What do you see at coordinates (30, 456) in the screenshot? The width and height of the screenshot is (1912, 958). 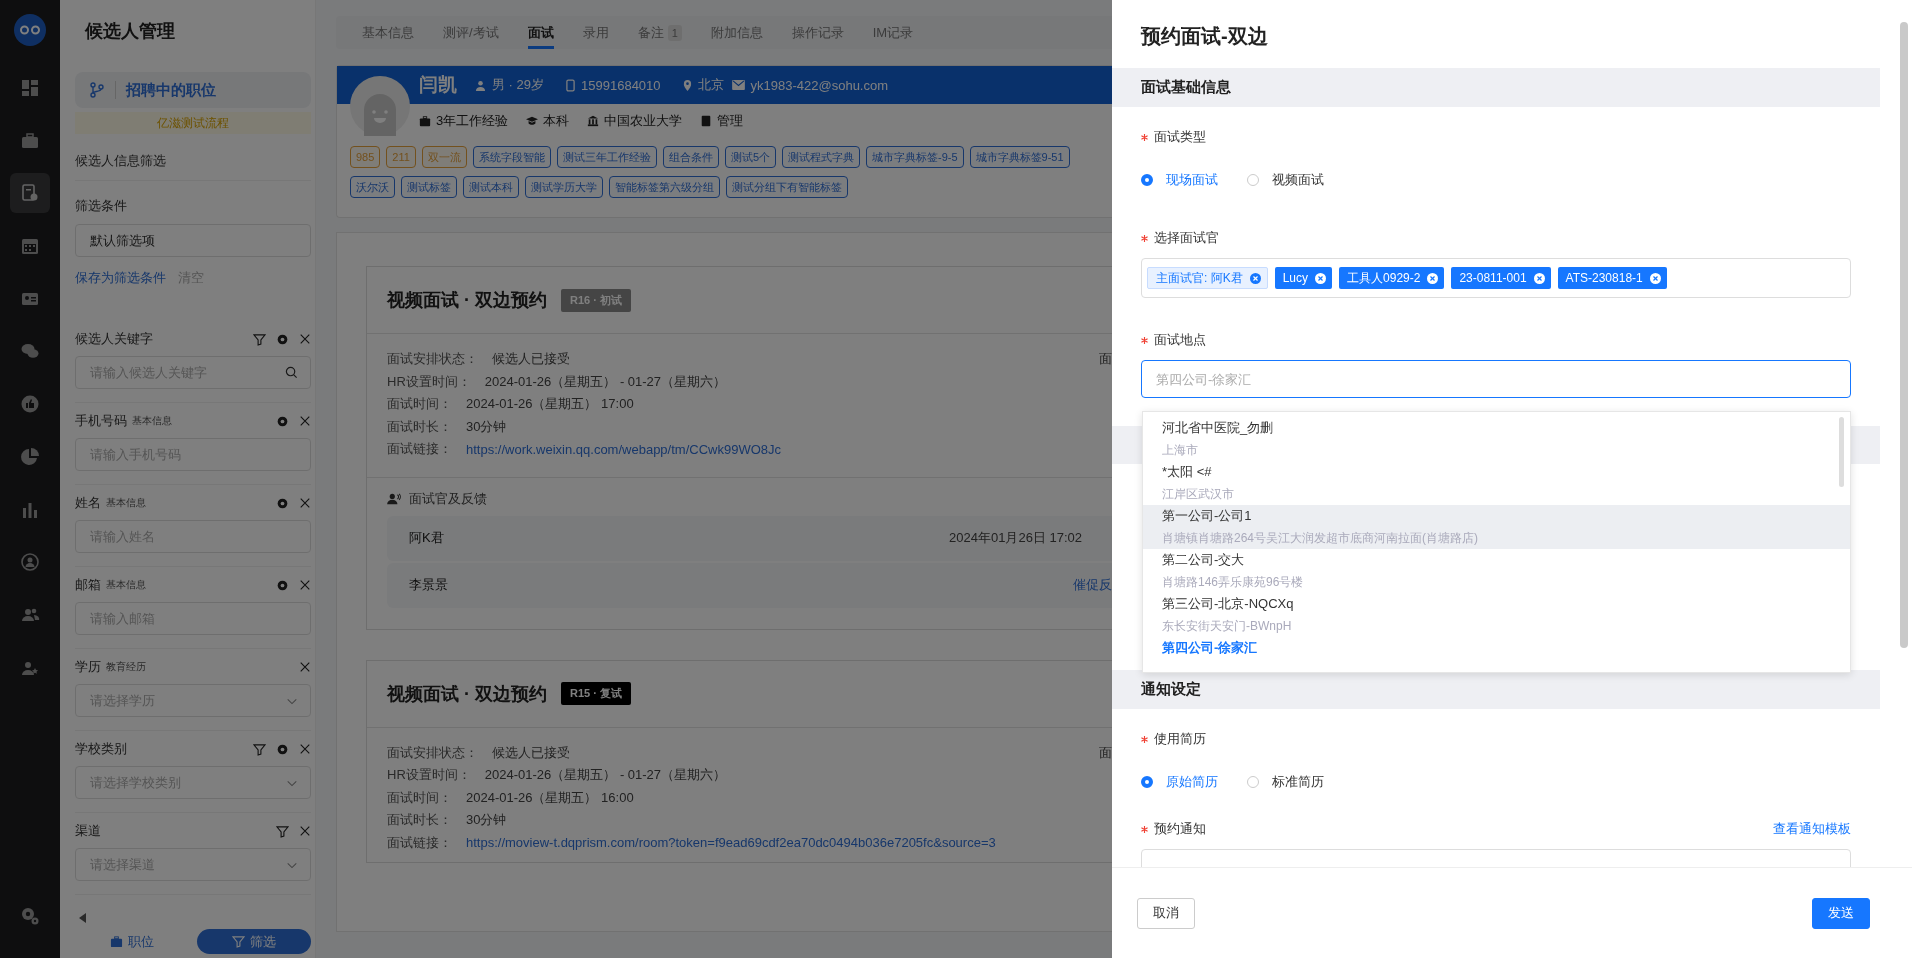 I see `pie-chart-icon` at bounding box center [30, 456].